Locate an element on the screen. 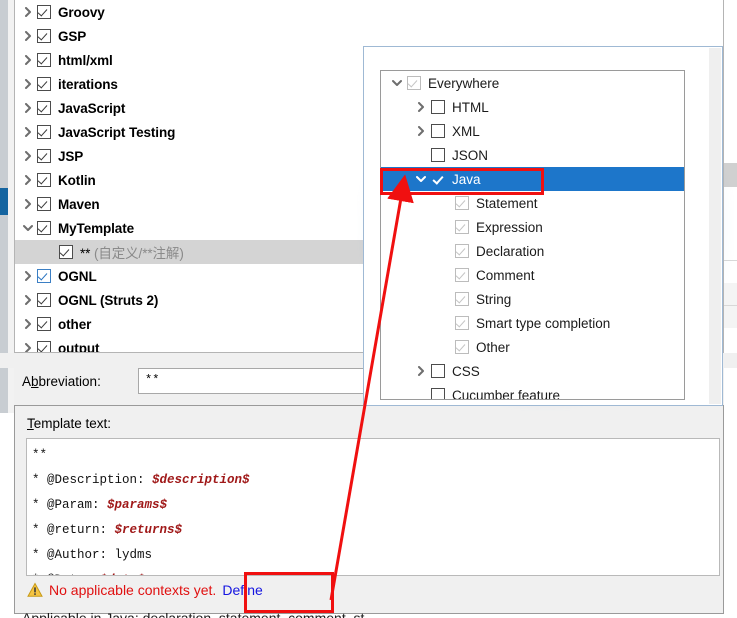 Image resolution: width=737 pixels, height=618 pixels. tree-row-label: JSP is located at coordinates (71, 156).